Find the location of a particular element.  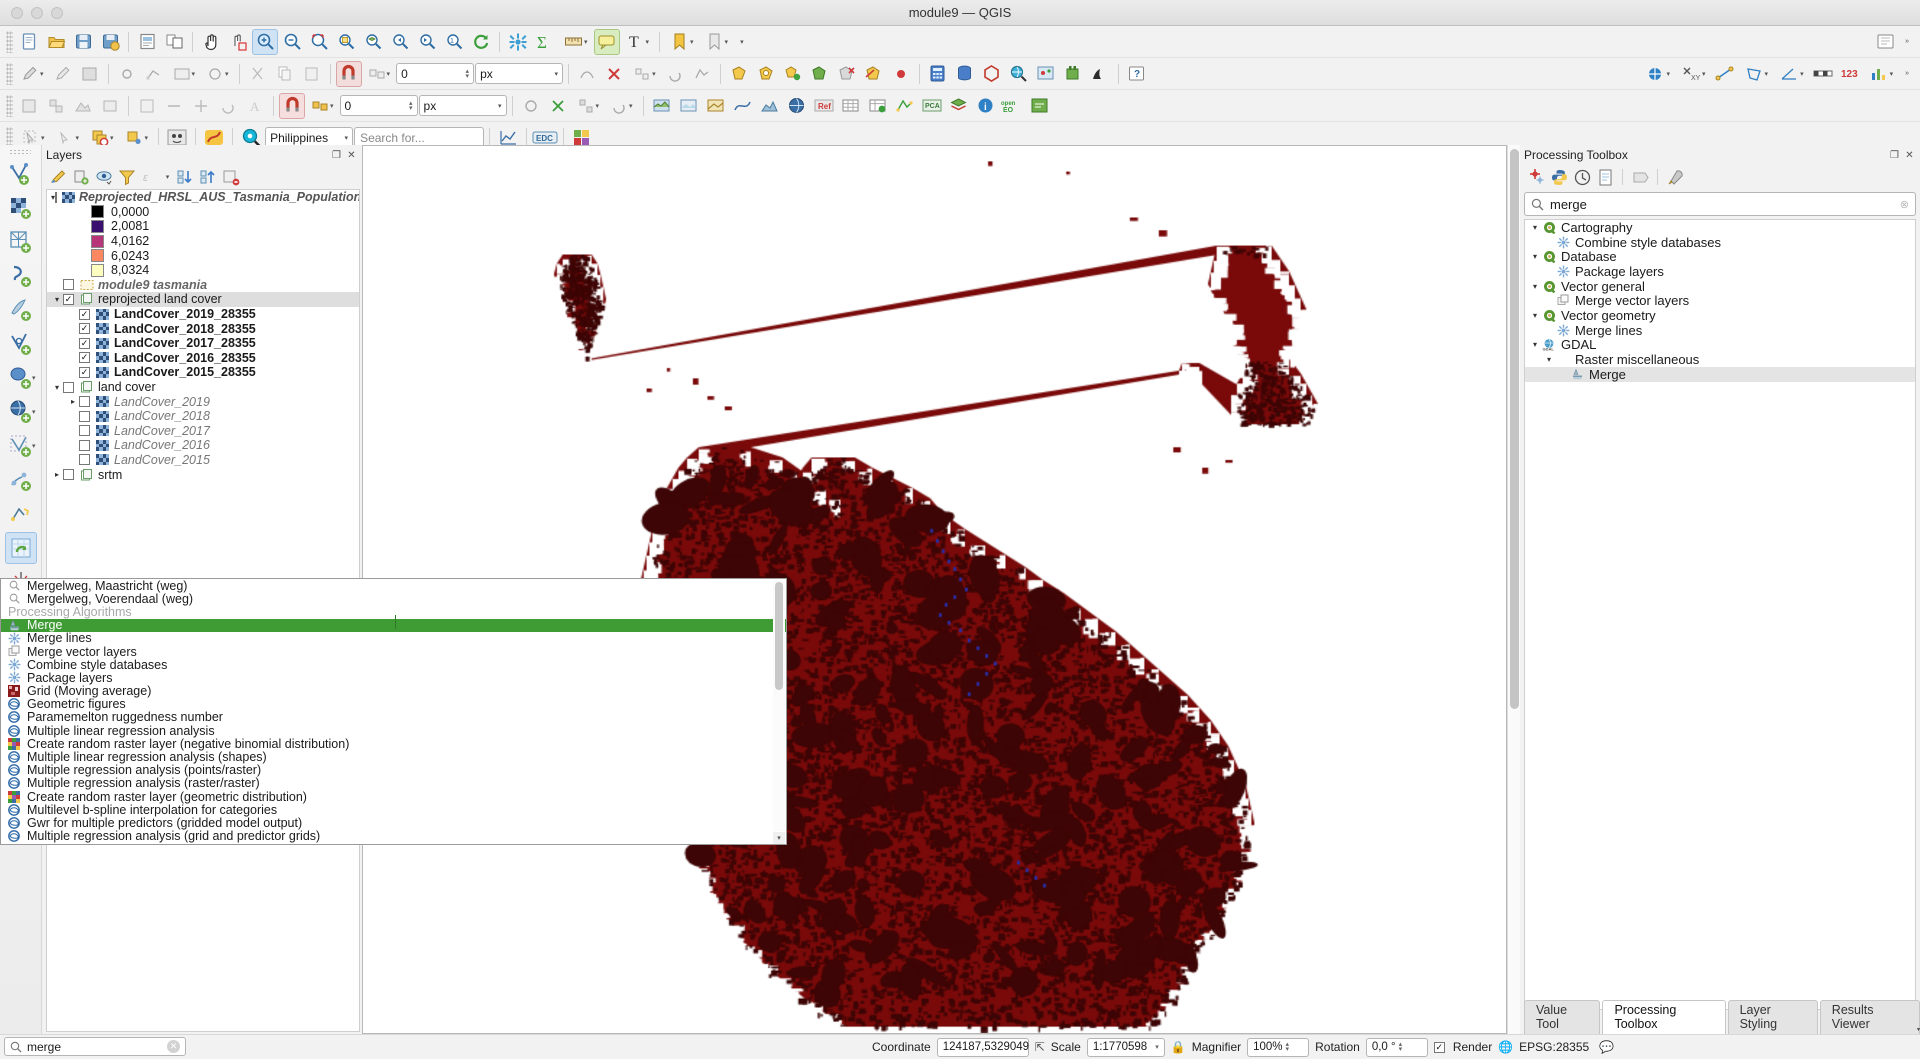

vertex-tool-icon is located at coordinates (154, 74).